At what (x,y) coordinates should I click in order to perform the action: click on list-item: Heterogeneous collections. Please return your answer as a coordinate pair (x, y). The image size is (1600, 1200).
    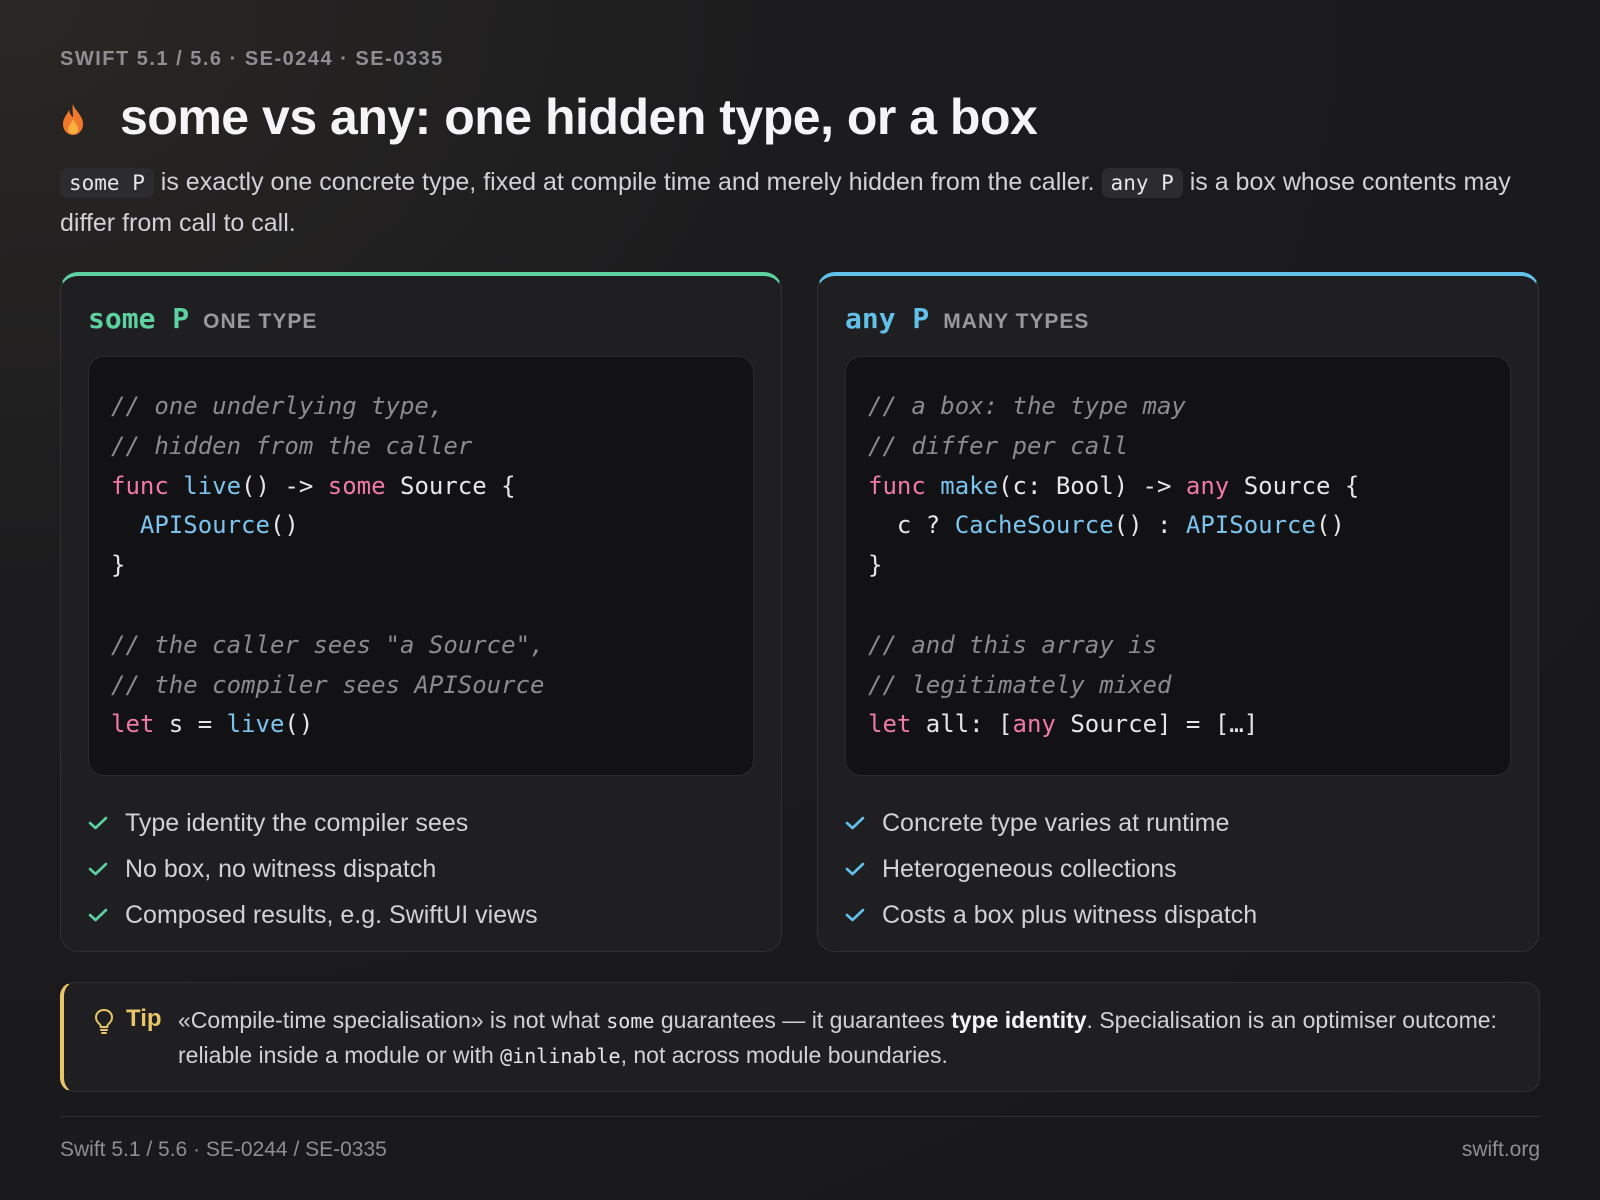
    Looking at the image, I should click on (1051, 869).